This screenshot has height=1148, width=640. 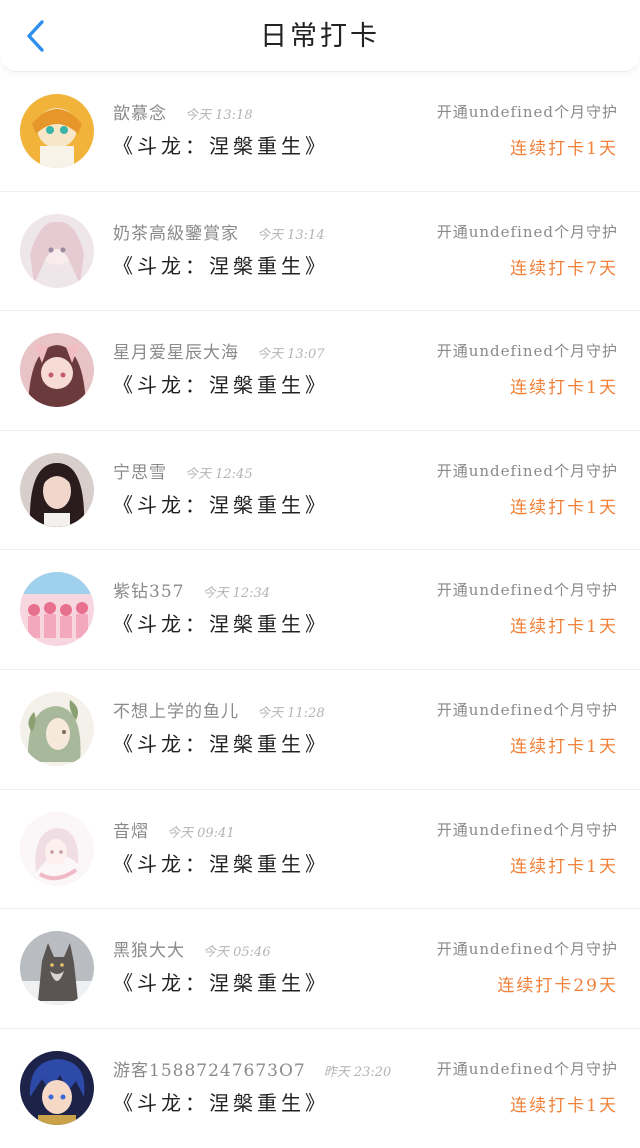 What do you see at coordinates (209, 1068) in the screenshot?
I see `nickname: 游客15887247673O7` at bounding box center [209, 1068].